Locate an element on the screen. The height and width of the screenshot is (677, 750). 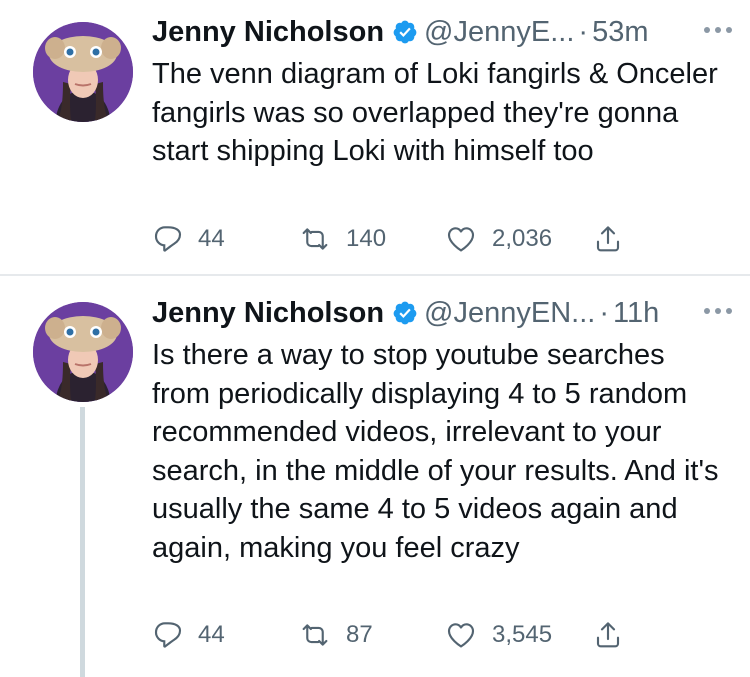
like-button: 2,036 is located at coordinates (498, 239).